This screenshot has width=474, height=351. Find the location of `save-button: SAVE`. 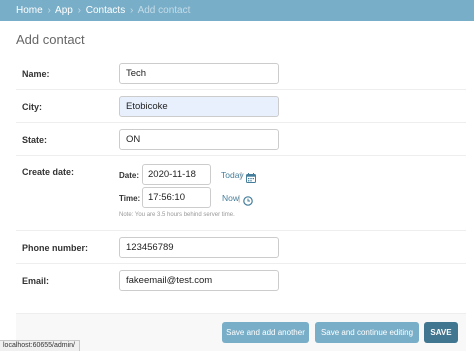

save-button: SAVE is located at coordinates (441, 332).